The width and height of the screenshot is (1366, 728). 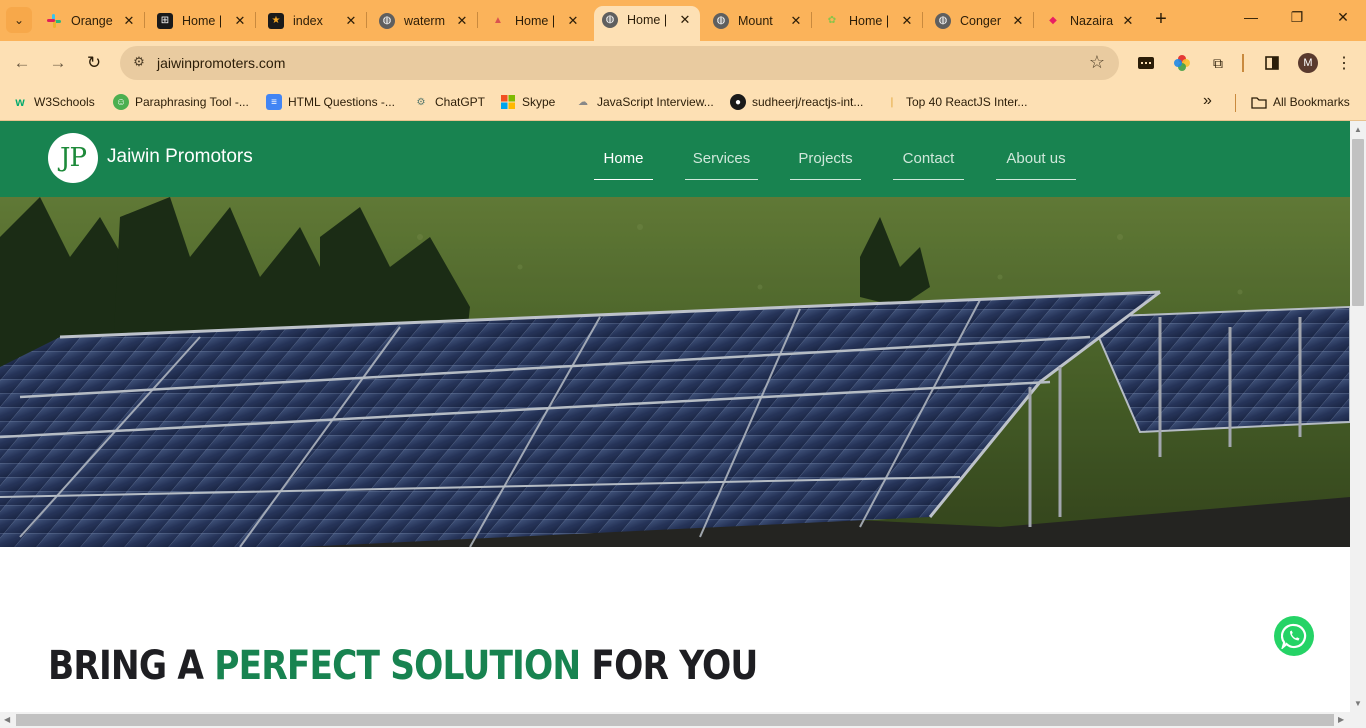 What do you see at coordinates (1036, 165) in the screenshot?
I see `nav-about-us: About us` at bounding box center [1036, 165].